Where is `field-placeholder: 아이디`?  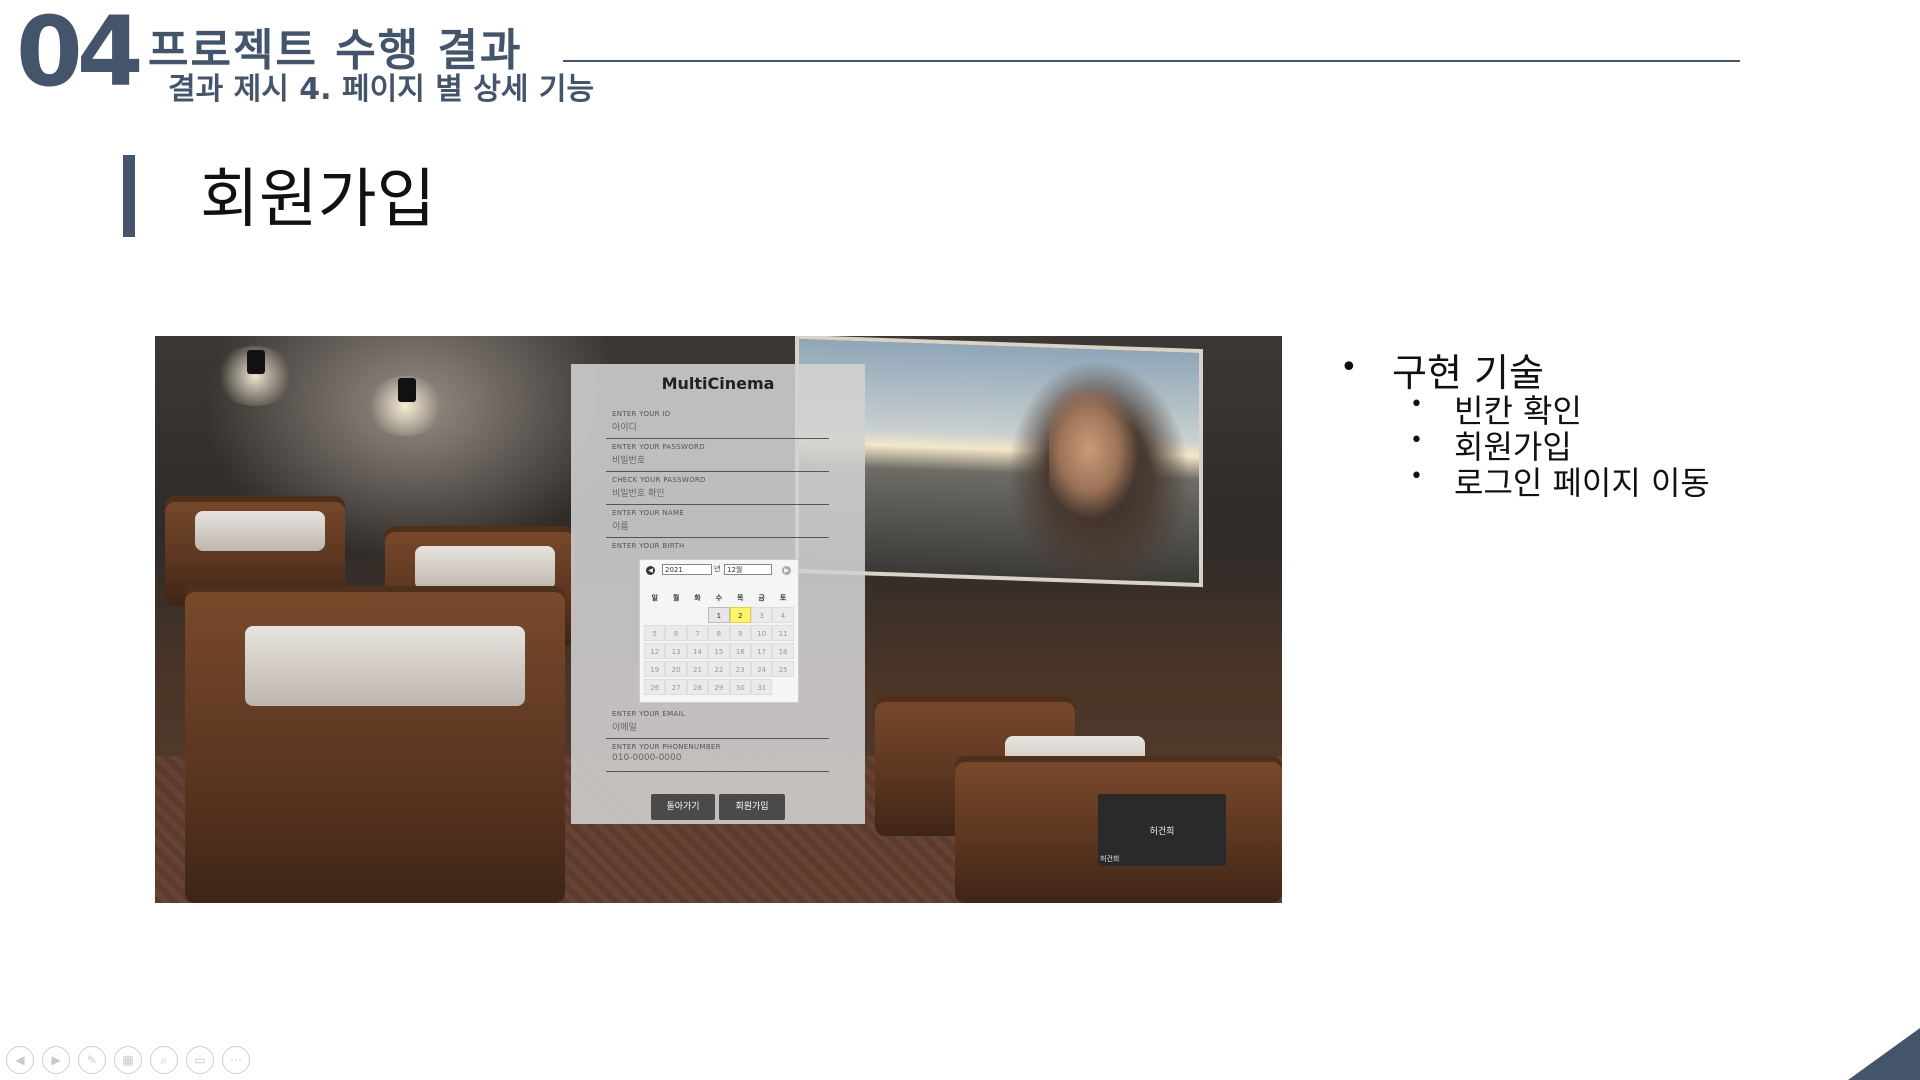
field-placeholder: 아이디 is located at coordinates (624, 428).